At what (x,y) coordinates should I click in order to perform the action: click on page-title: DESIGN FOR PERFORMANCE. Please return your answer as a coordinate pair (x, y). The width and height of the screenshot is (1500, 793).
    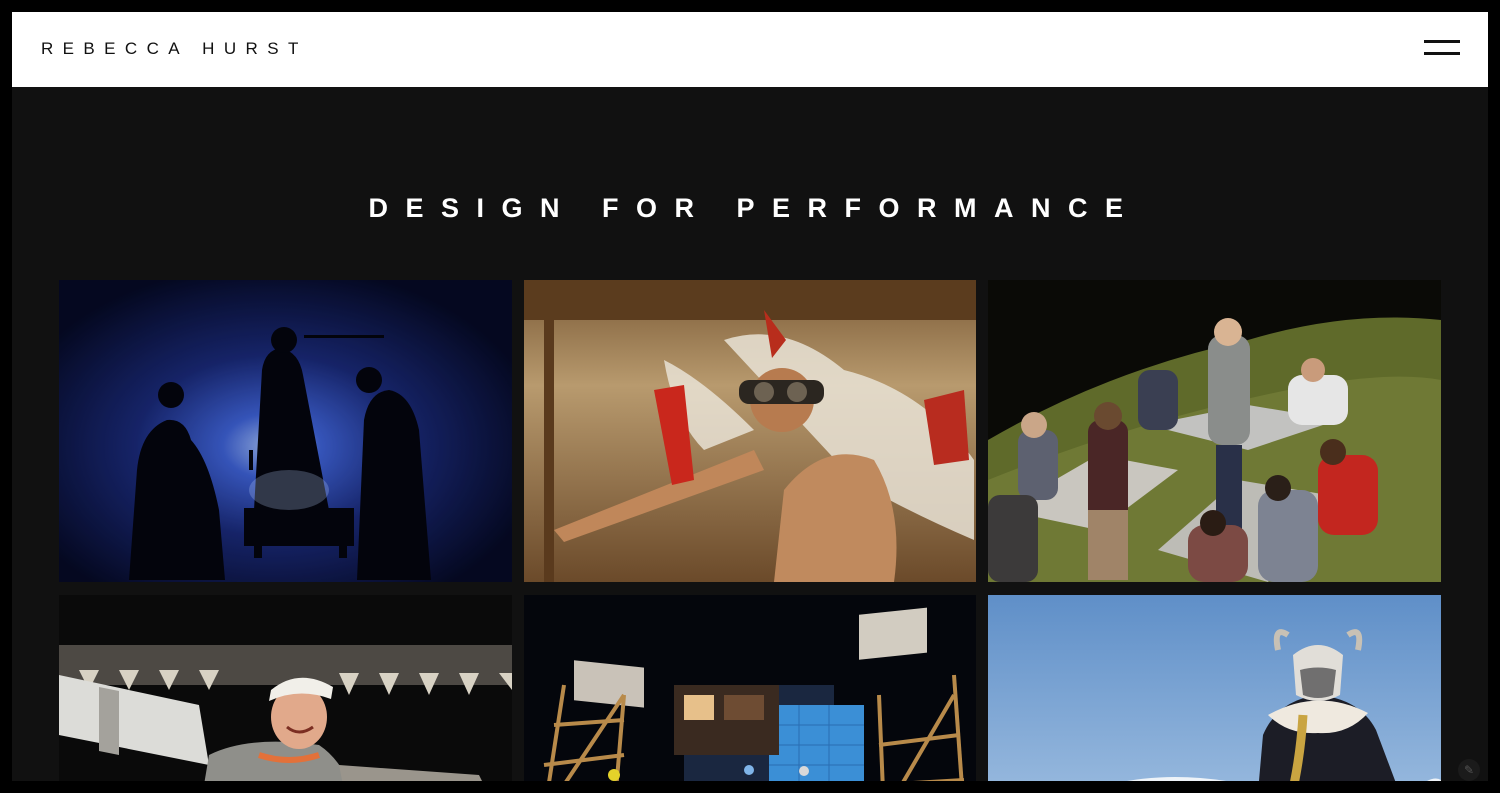
    Looking at the image, I should click on (754, 208).